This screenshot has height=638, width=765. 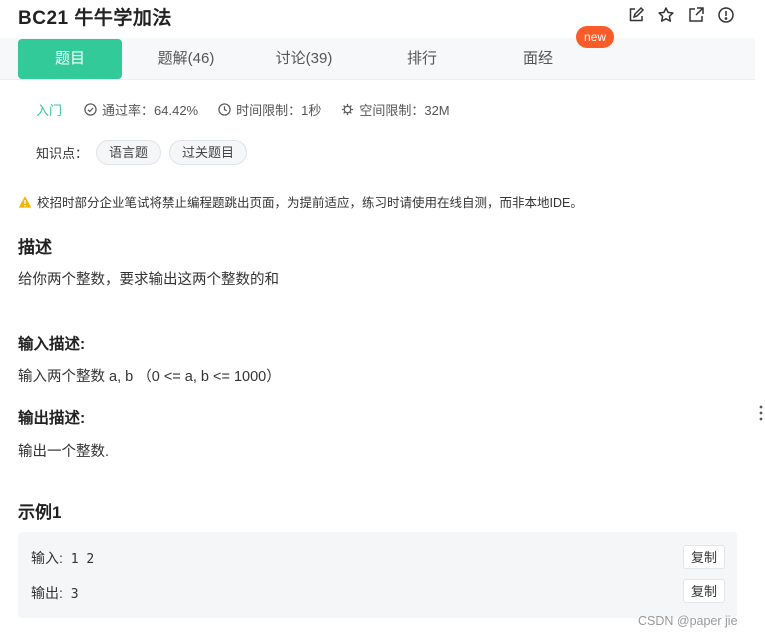 I want to click on tag-level-pass: 过关题目, so click(x=208, y=152).